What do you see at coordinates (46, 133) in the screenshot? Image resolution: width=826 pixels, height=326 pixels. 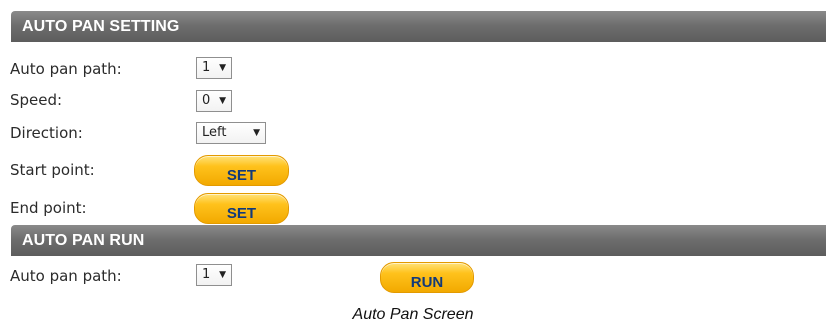 I see `direction-label: Direction:` at bounding box center [46, 133].